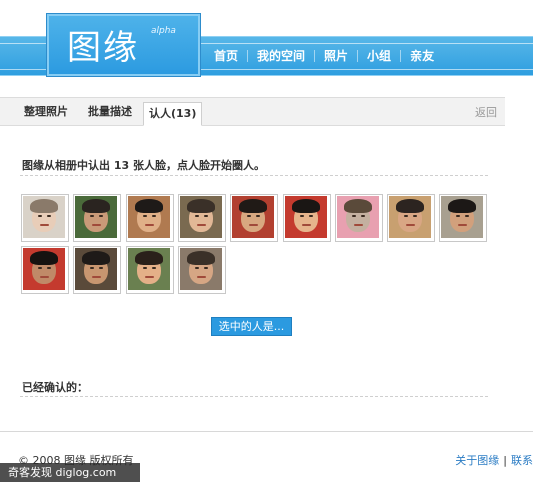 This screenshot has width=533, height=482. I want to click on logo-alpha-tag: alpha, so click(163, 31).